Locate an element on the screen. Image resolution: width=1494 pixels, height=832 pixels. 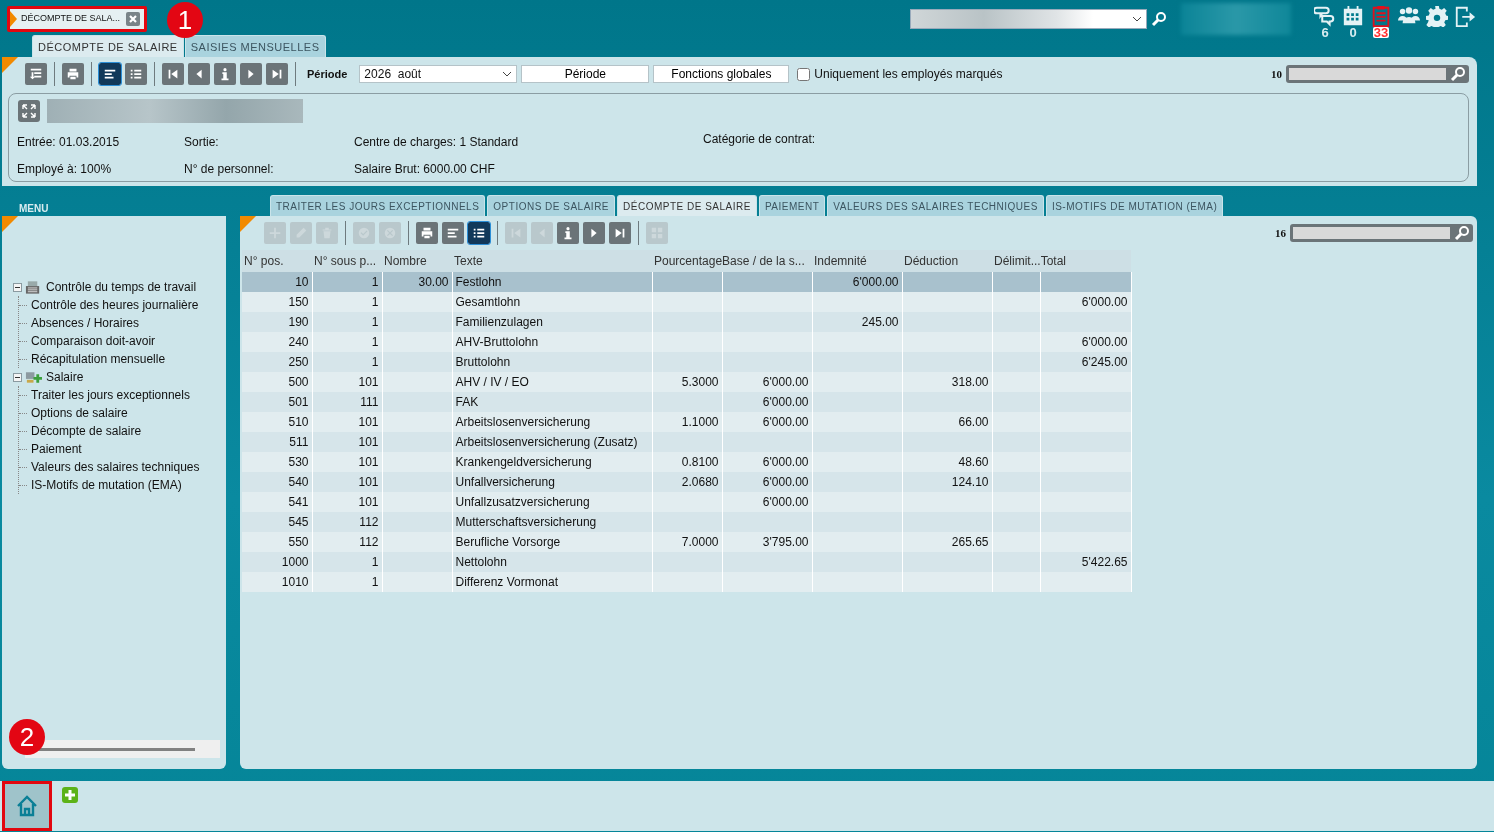
expand-icon is located at coordinates (29, 111).